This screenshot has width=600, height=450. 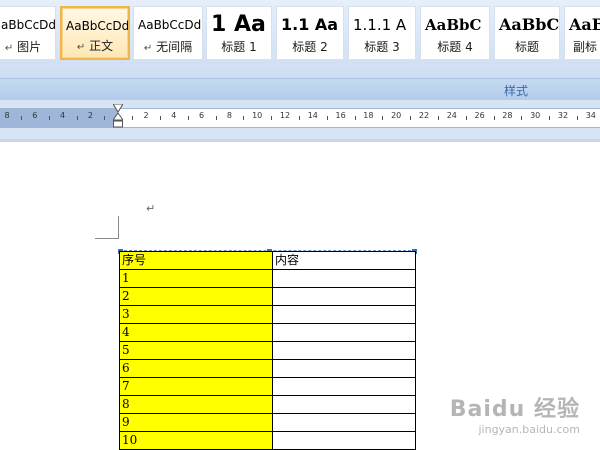 I want to click on style-name: 标题 1, so click(x=239, y=47).